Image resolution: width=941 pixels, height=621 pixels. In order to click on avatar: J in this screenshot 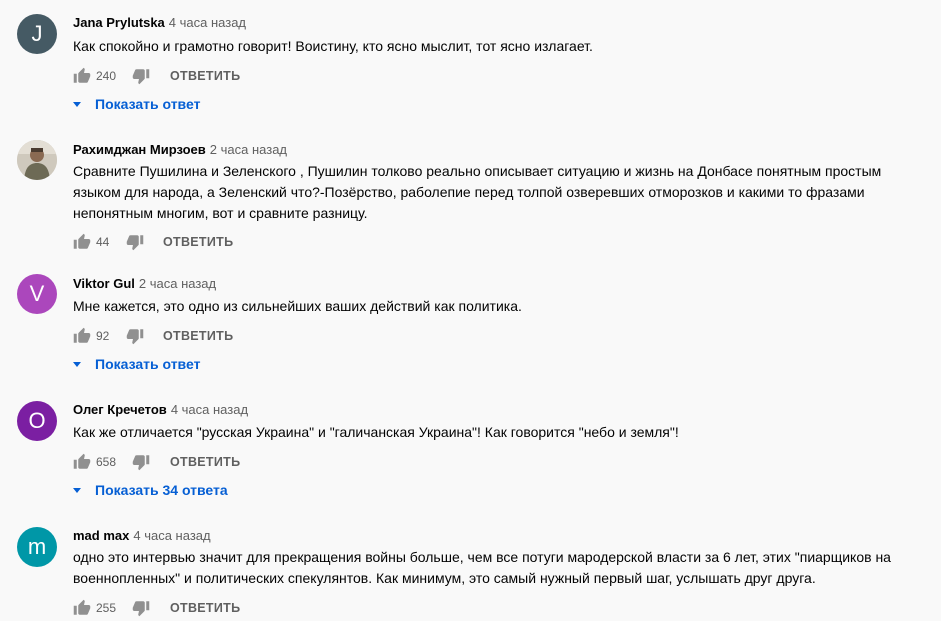, I will do `click(37, 34)`.